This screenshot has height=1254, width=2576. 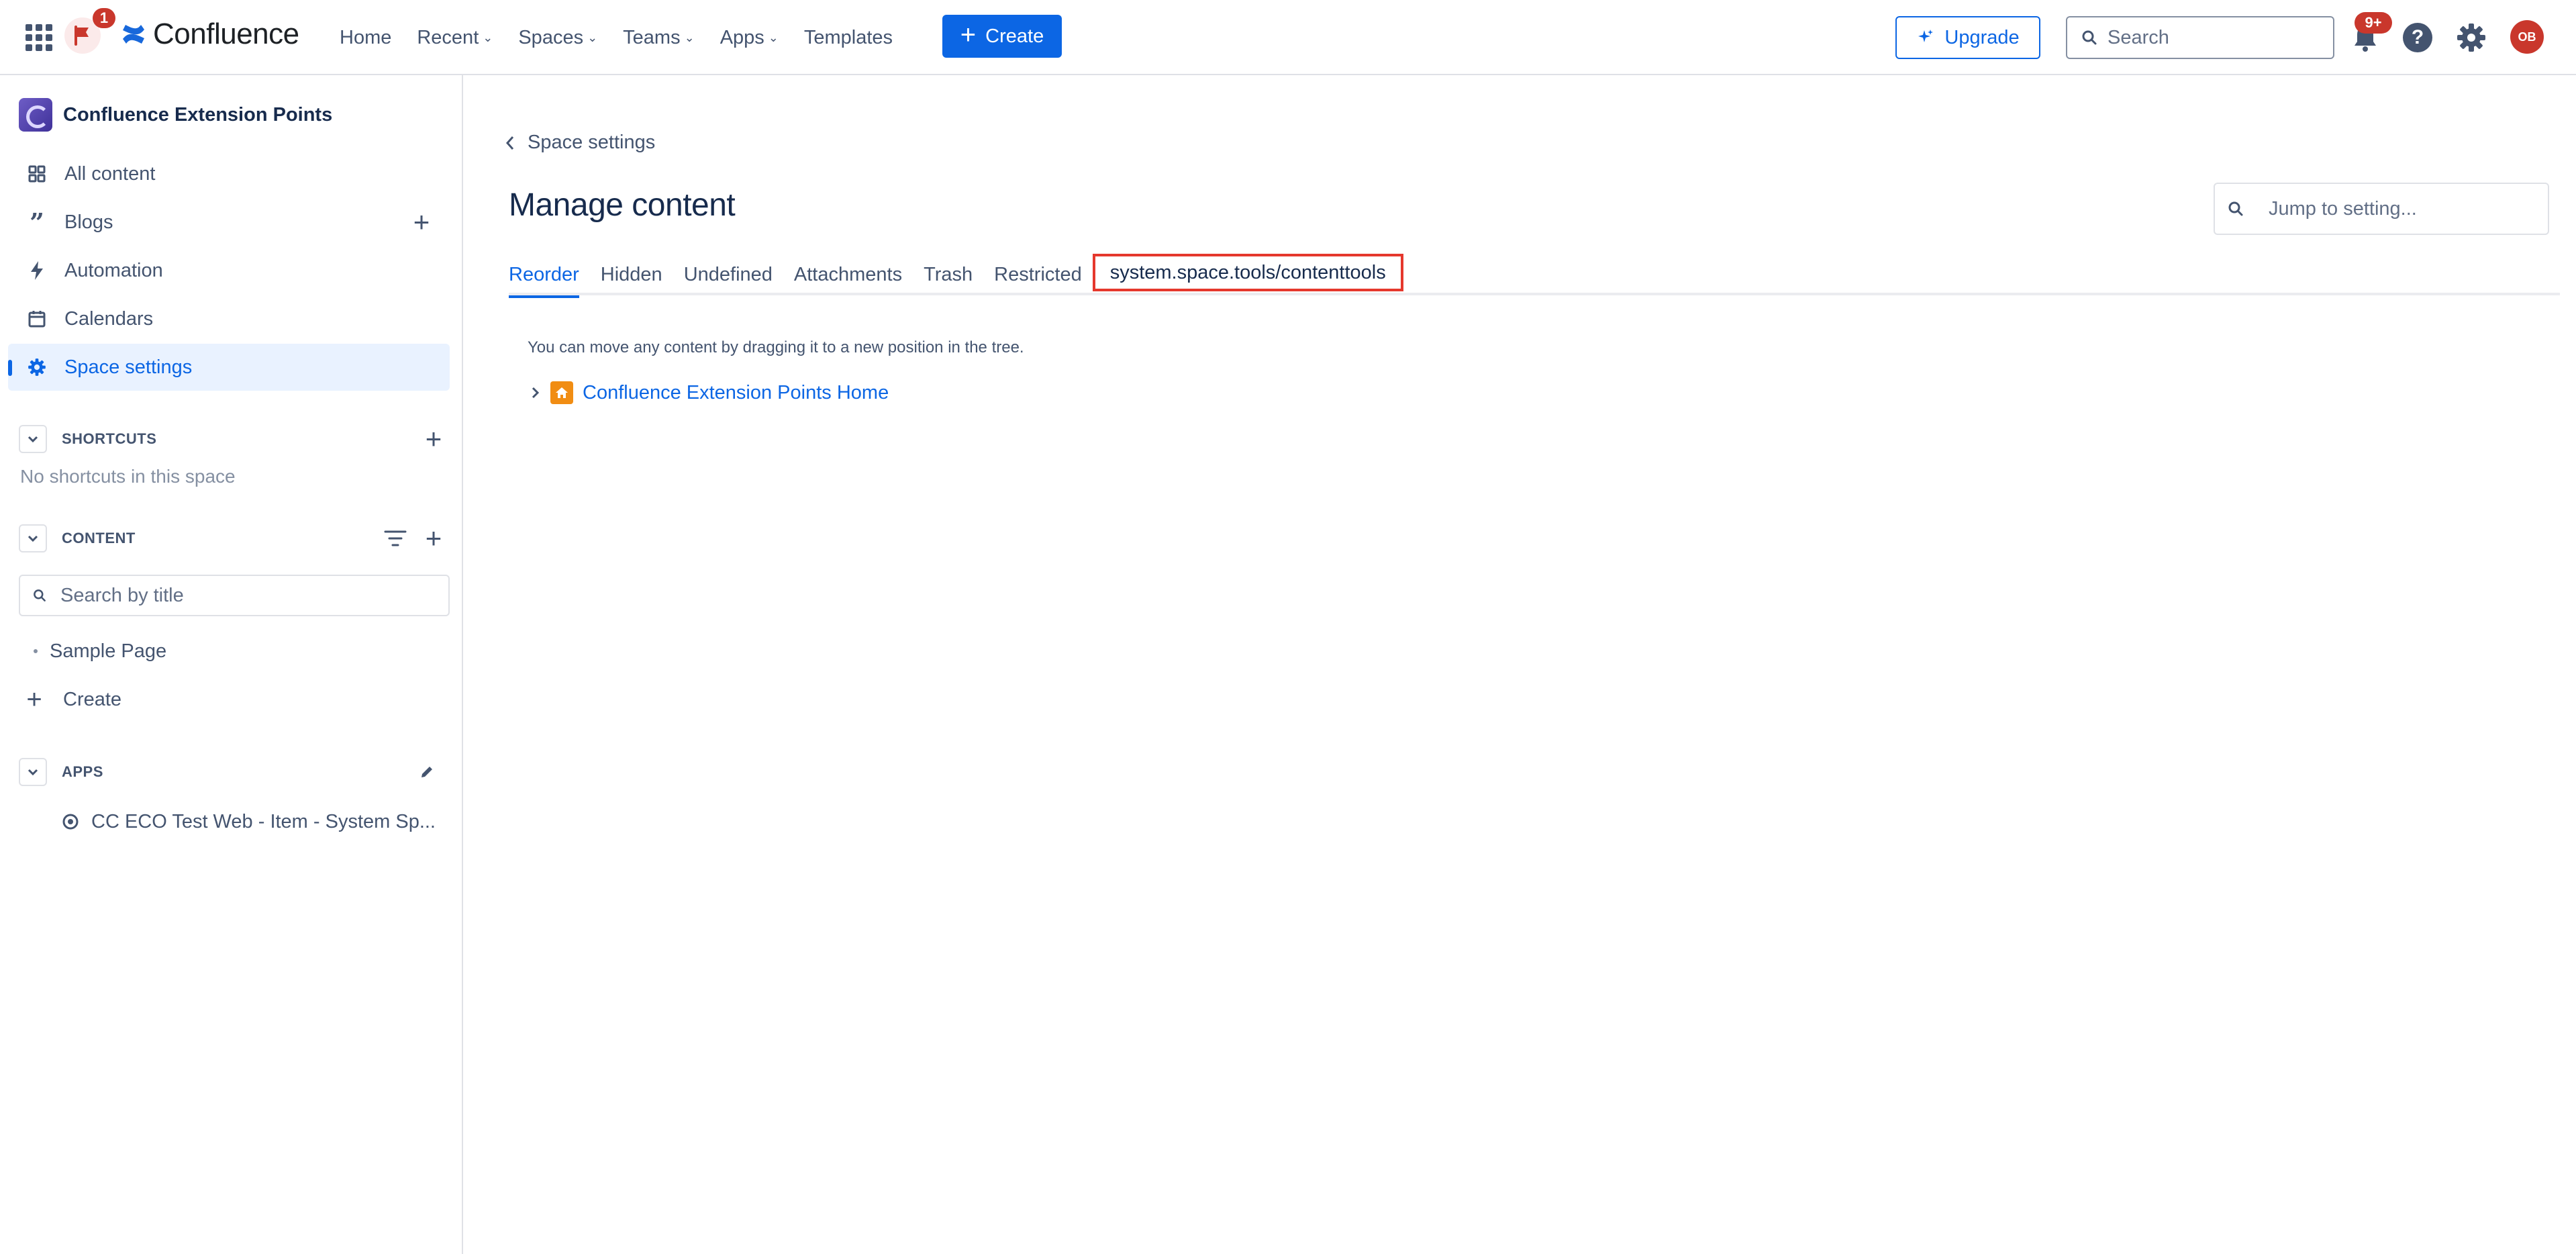 I want to click on nav-spaces-label: Spaces, so click(x=551, y=37).